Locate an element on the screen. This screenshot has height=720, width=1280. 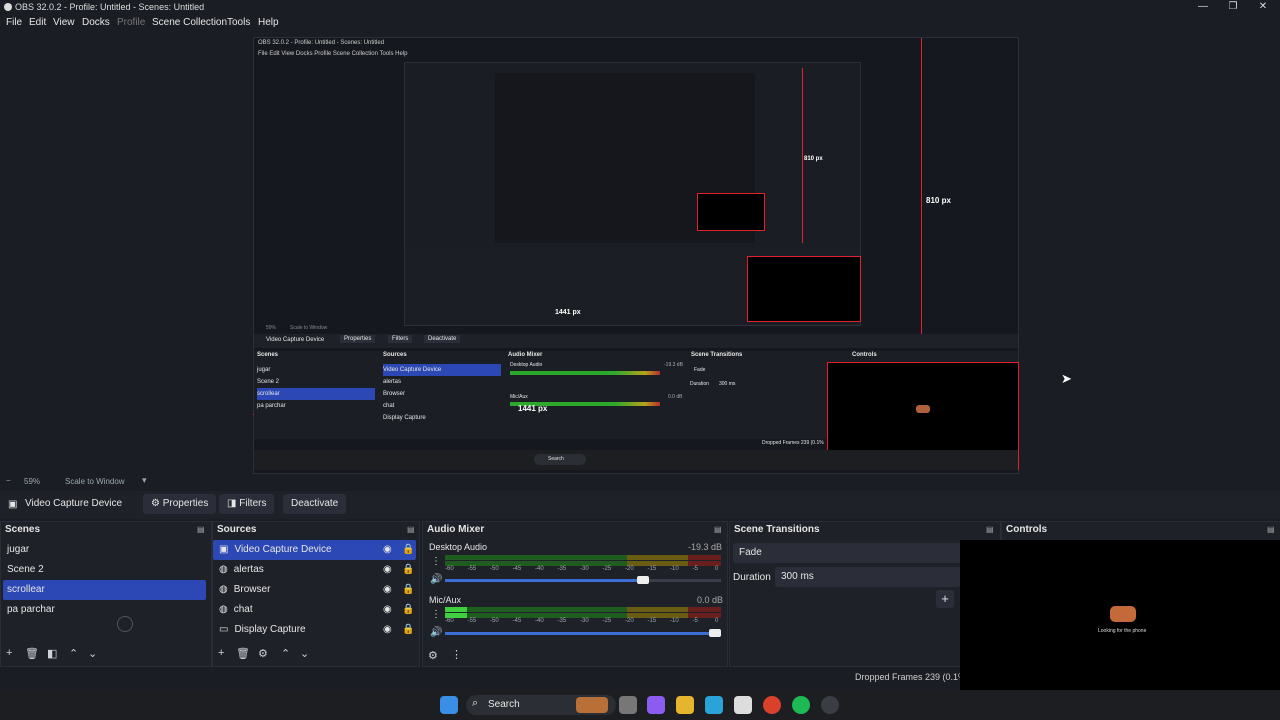
monitor-icon: ▭ is located at coordinates (224, 629).